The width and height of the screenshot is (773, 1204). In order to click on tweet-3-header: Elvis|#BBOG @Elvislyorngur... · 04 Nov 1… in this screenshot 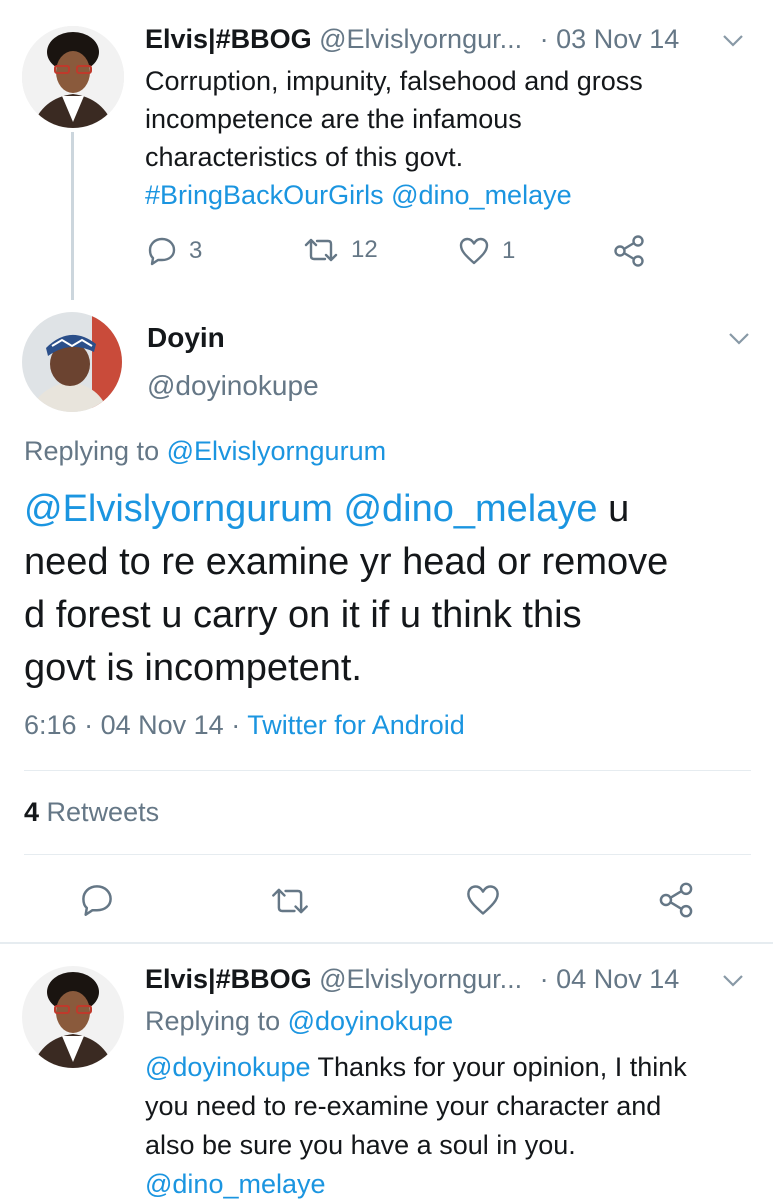, I will do `click(412, 979)`.